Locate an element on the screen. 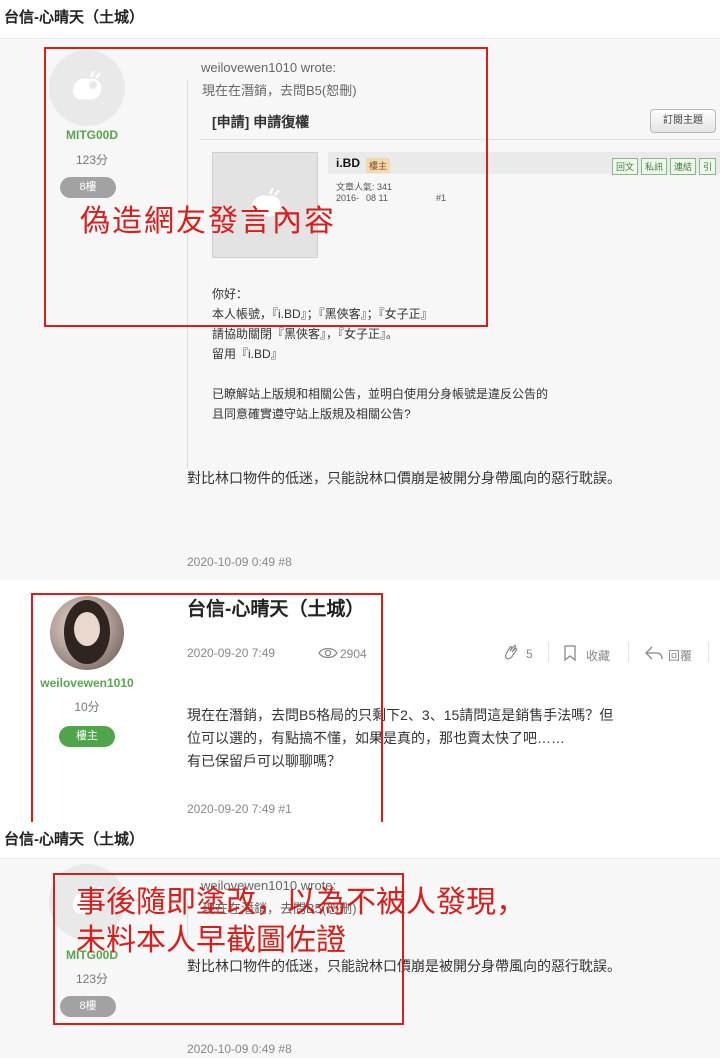  embedded-action-message: 私訊 is located at coordinates (654, 166).